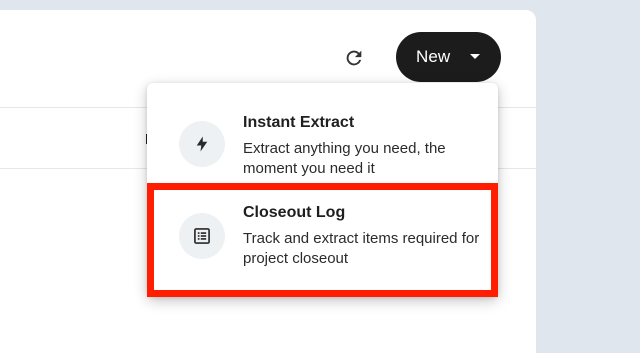 The height and width of the screenshot is (353, 640). I want to click on new-button-label: New, so click(433, 56).